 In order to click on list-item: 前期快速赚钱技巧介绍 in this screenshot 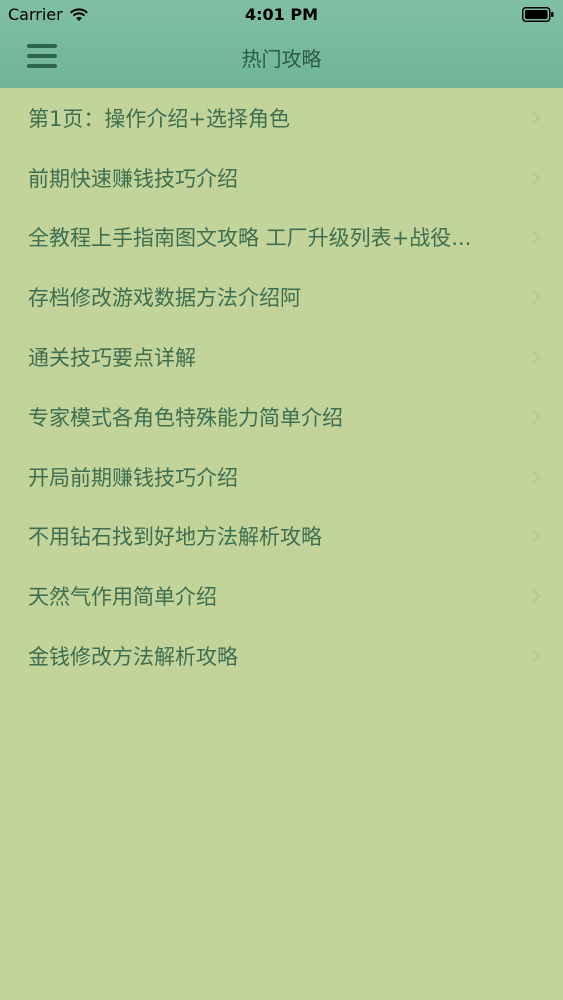, I will do `click(281, 178)`.